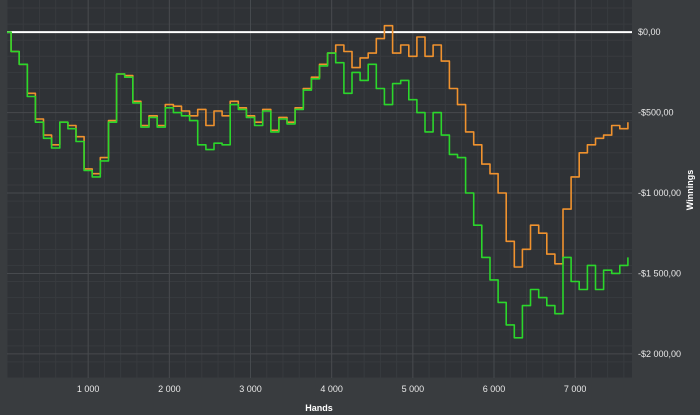 The width and height of the screenshot is (700, 415). Describe the element at coordinates (656, 113) in the screenshot. I see `y-tick-label: -$500,00` at that location.